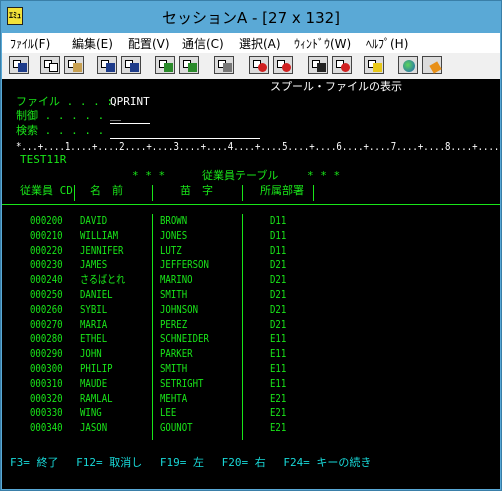  What do you see at coordinates (322, 43) in the screenshot?
I see `menu-window: ｳｨﾝﾄﾞｳ(W)` at bounding box center [322, 43].